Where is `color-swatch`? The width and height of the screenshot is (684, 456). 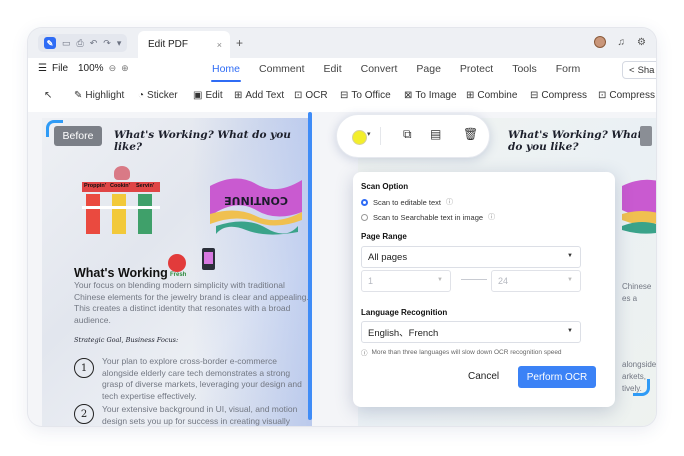
color-swatch is located at coordinates (359, 137).